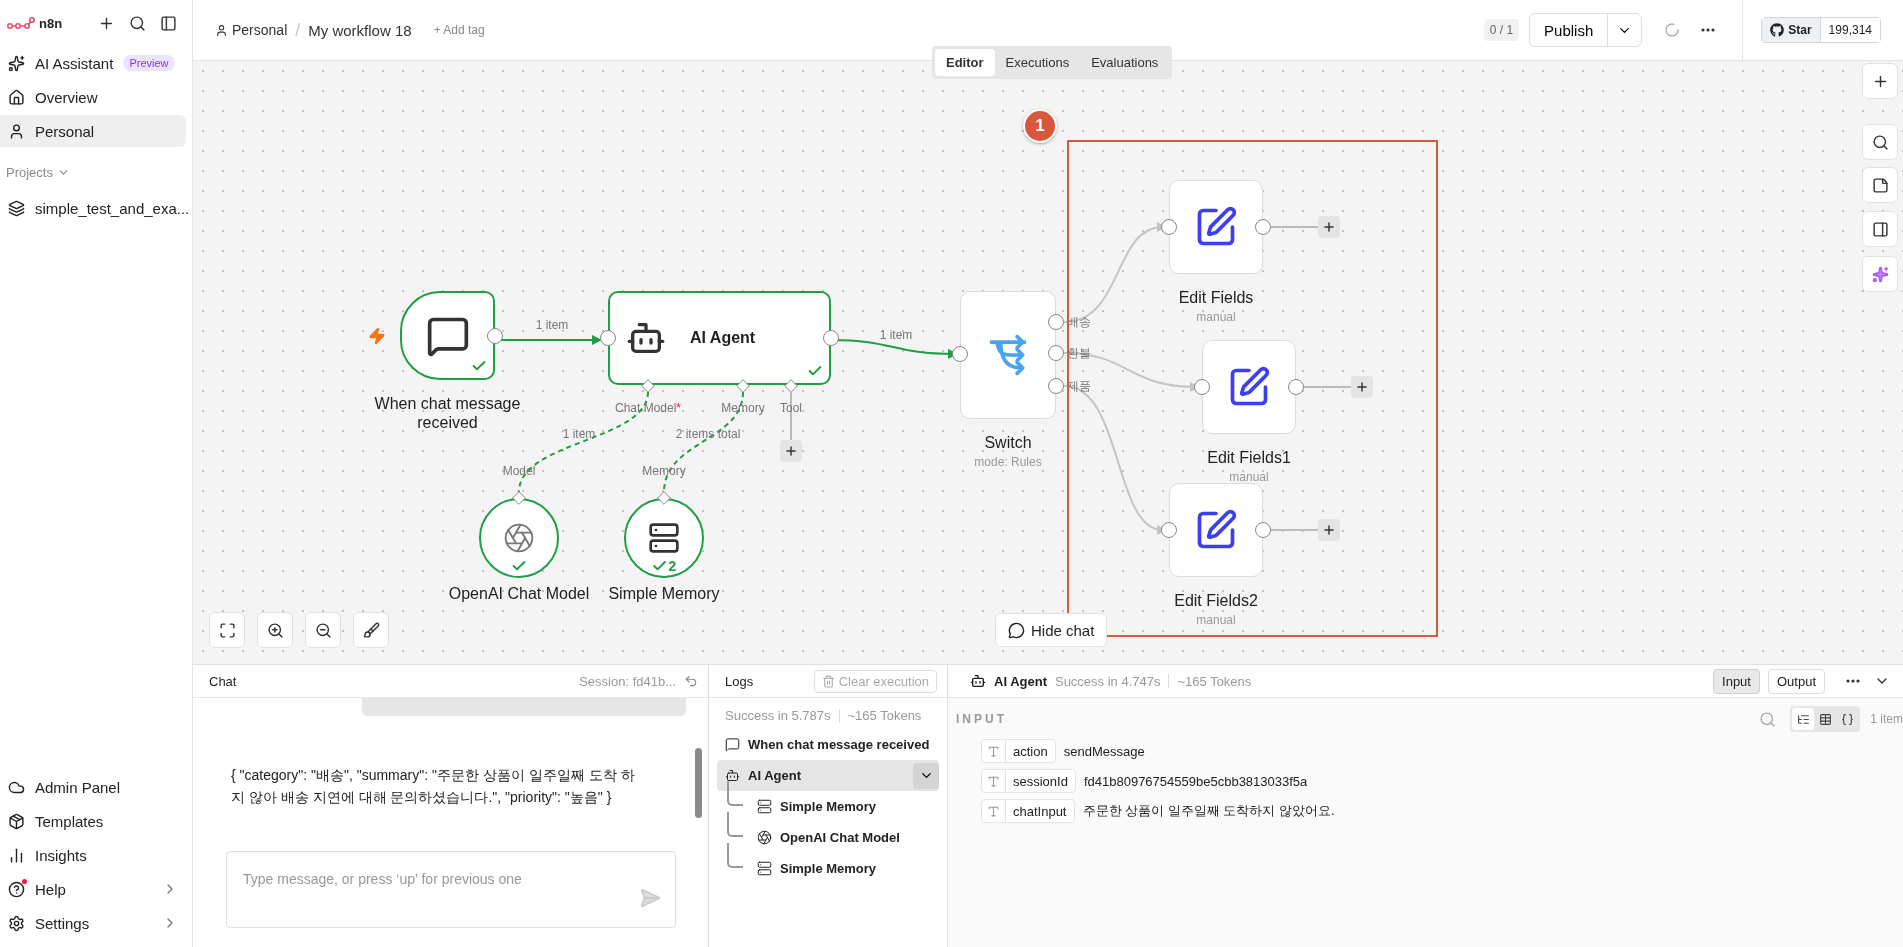  Describe the element at coordinates (1018, 751) in the screenshot. I see `field-key: action` at that location.